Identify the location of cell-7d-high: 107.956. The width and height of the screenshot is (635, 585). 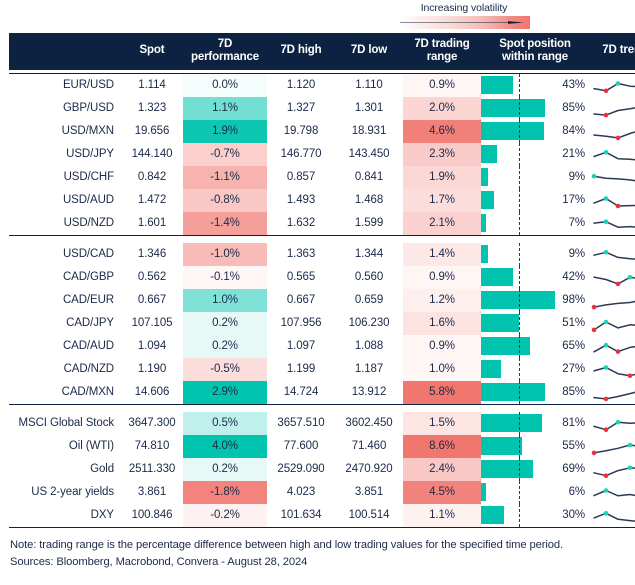
(301, 323).